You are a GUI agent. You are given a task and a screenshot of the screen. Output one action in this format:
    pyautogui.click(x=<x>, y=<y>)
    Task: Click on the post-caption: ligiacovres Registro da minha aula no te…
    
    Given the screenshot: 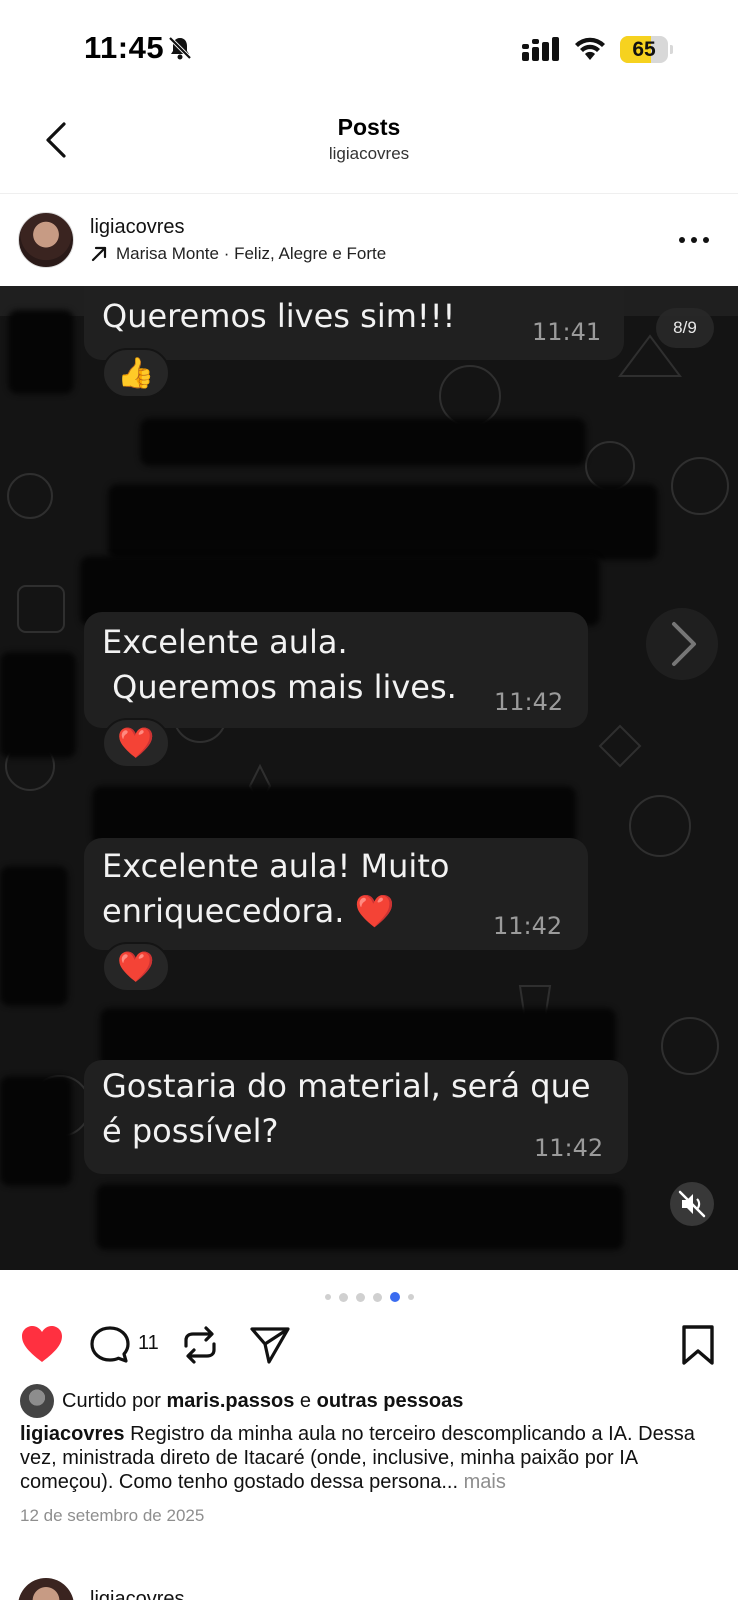 What is the action you would take?
    pyautogui.click(x=370, y=1458)
    